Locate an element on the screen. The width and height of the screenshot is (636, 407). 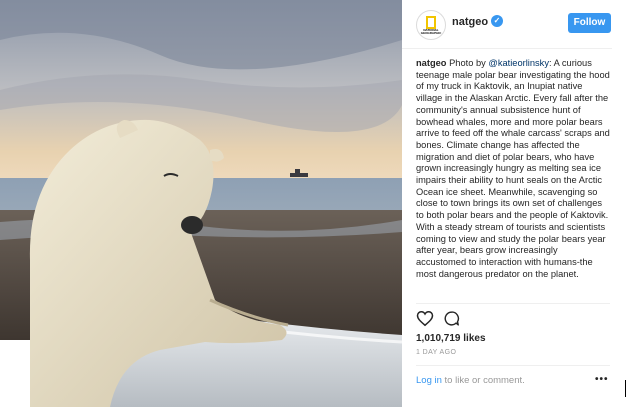
login-prompt: Log in to like or comment. is located at coordinates (470, 380).